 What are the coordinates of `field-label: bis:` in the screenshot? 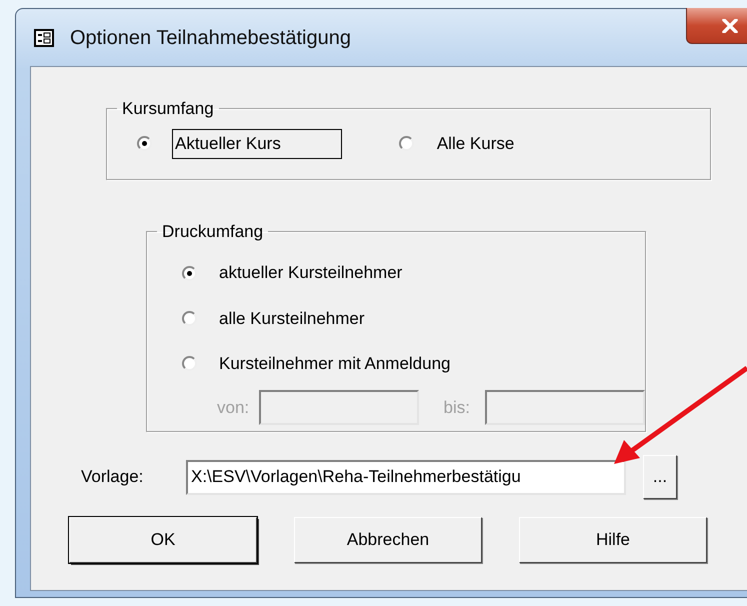 It's located at (457, 407).